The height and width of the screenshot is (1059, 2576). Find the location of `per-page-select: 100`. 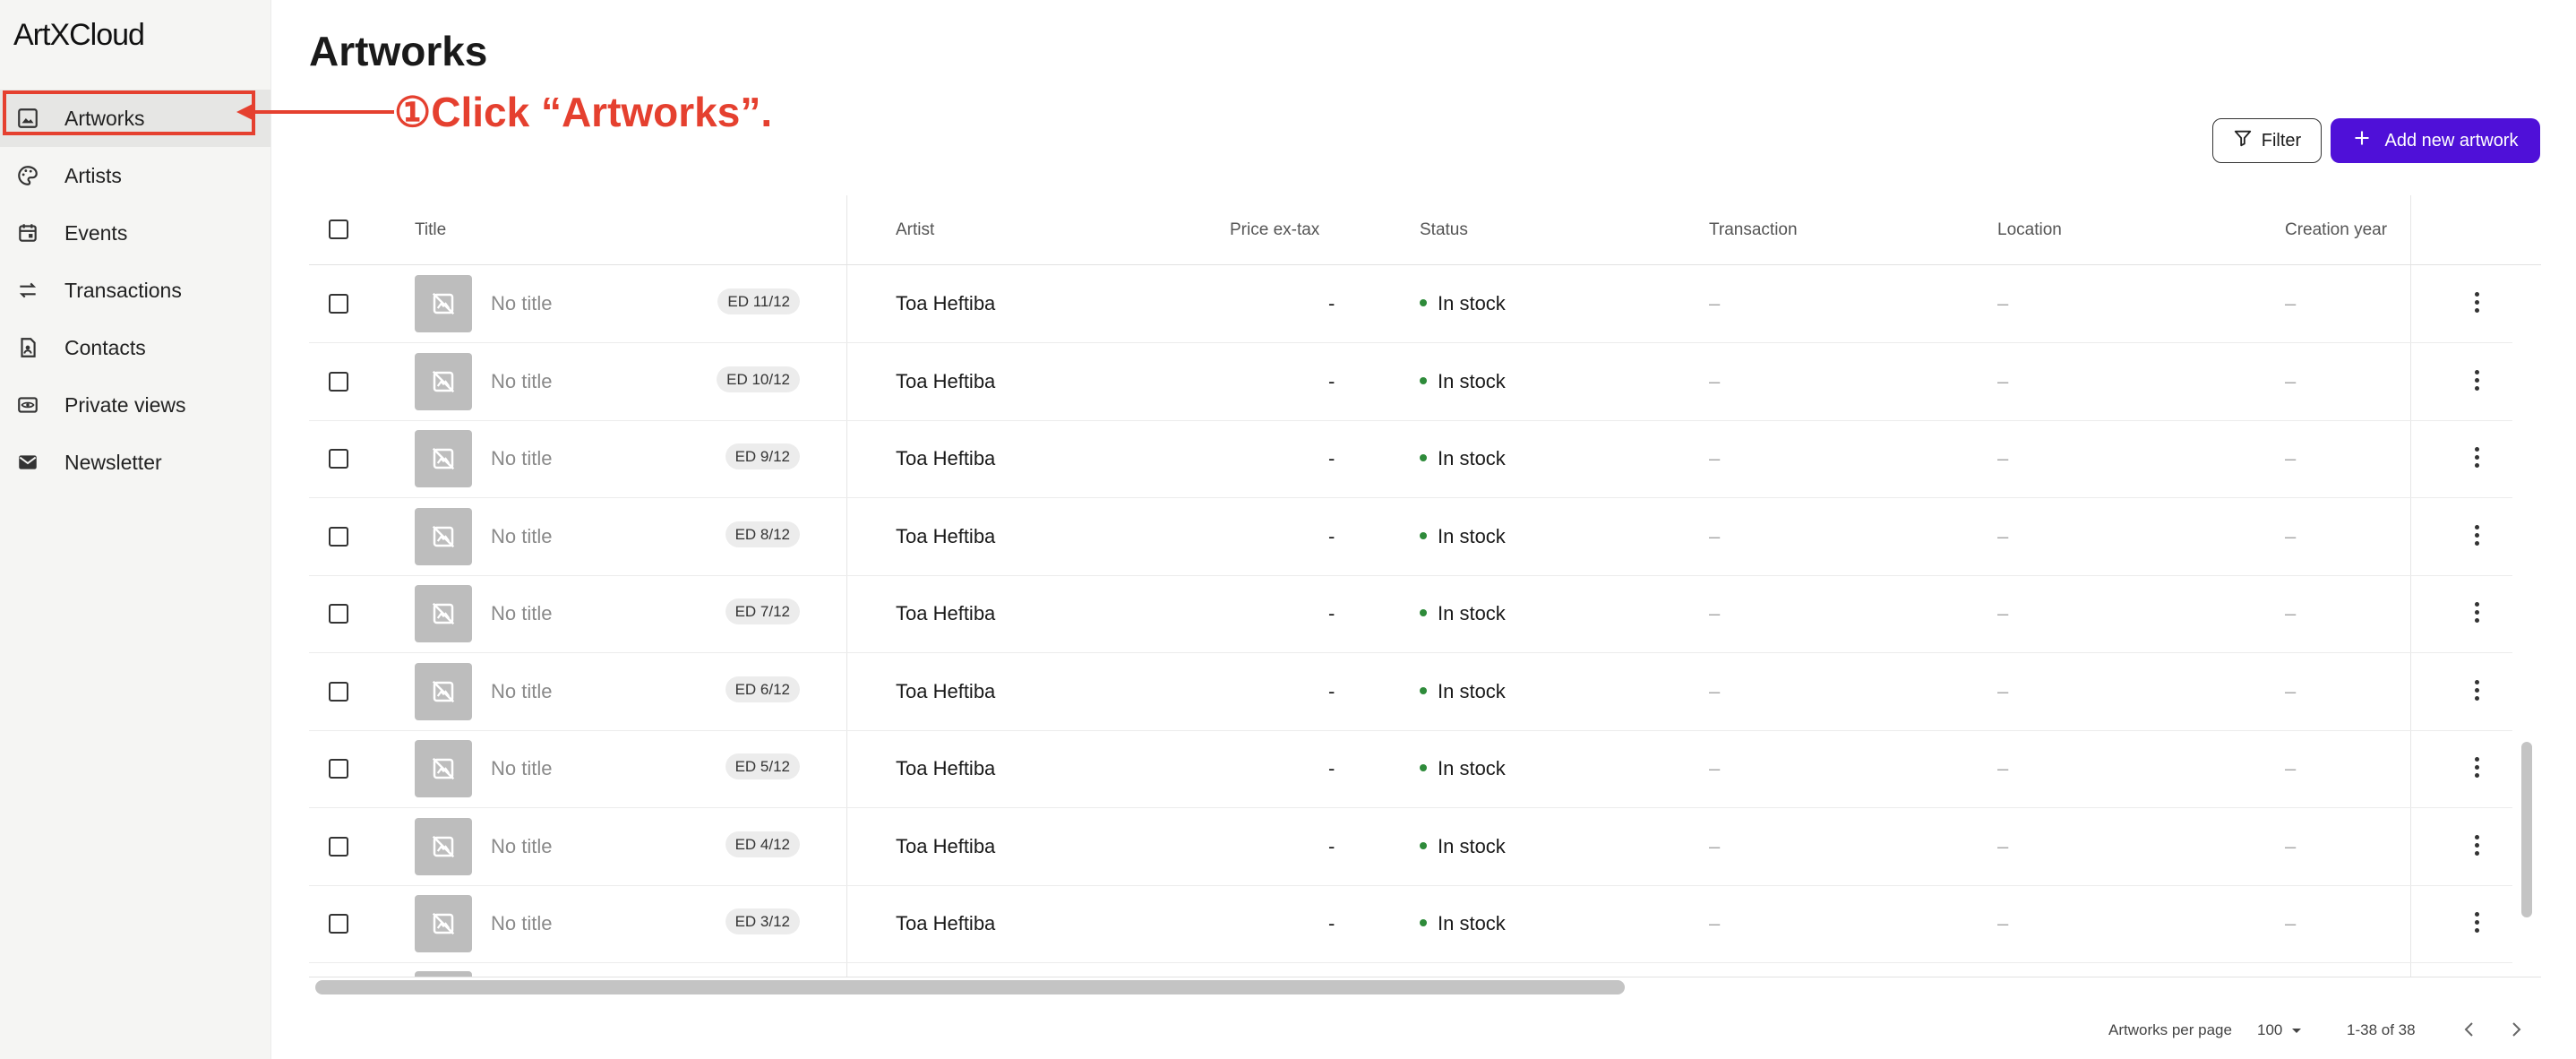

per-page-select: 100 is located at coordinates (2279, 1030).